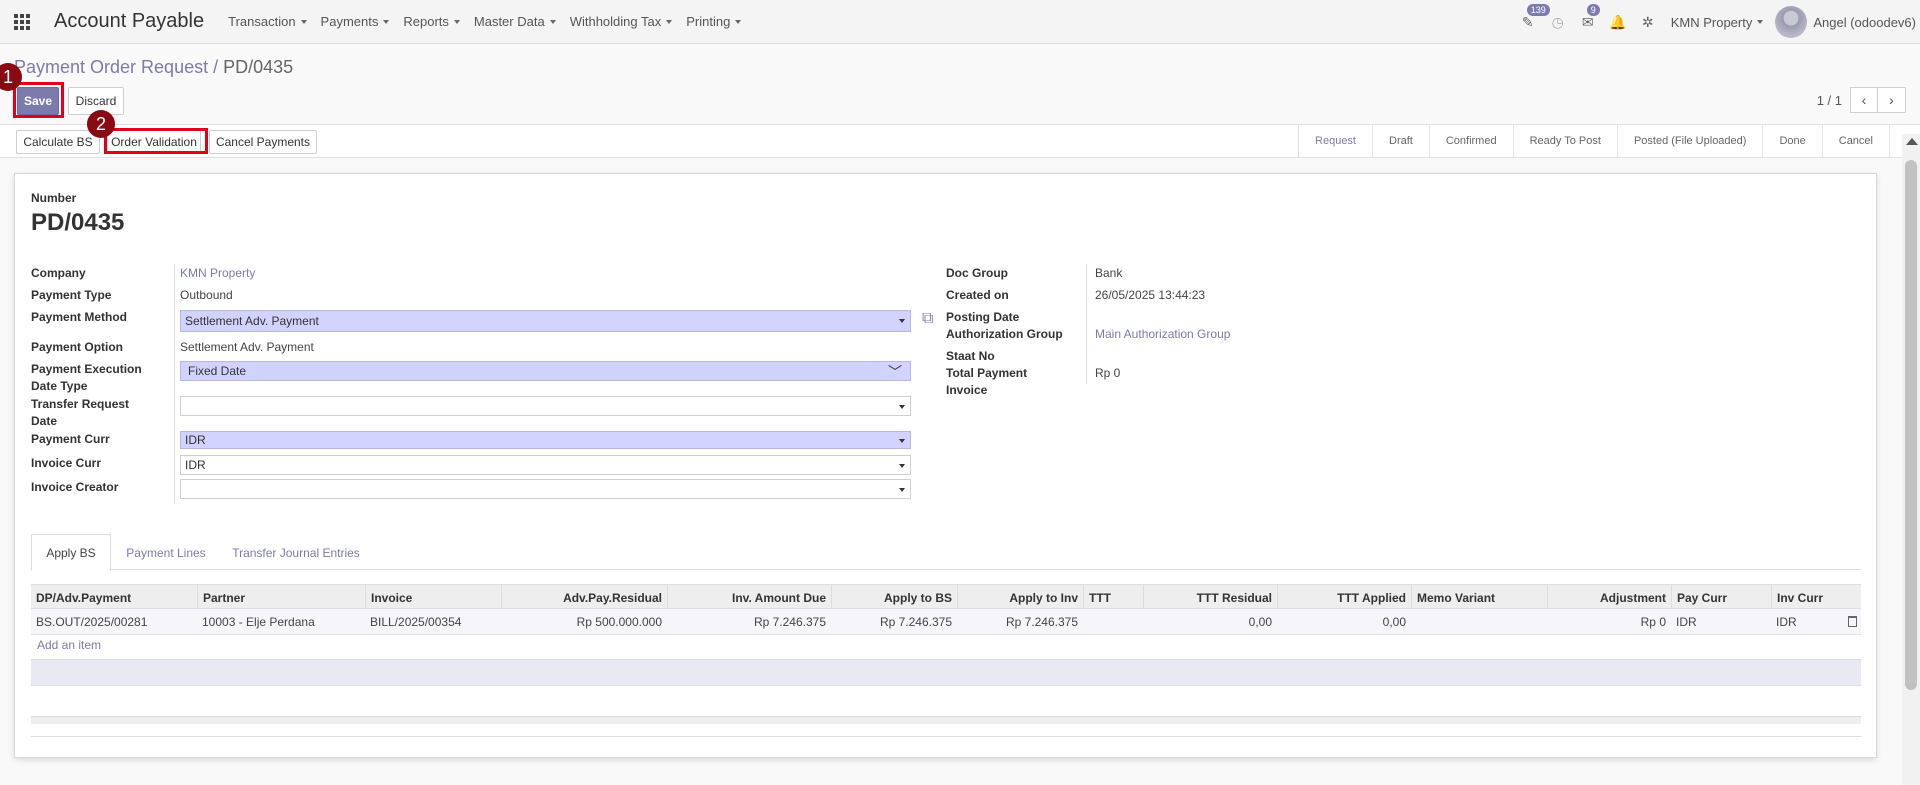  What do you see at coordinates (1791, 22) in the screenshot?
I see `user-avatar` at bounding box center [1791, 22].